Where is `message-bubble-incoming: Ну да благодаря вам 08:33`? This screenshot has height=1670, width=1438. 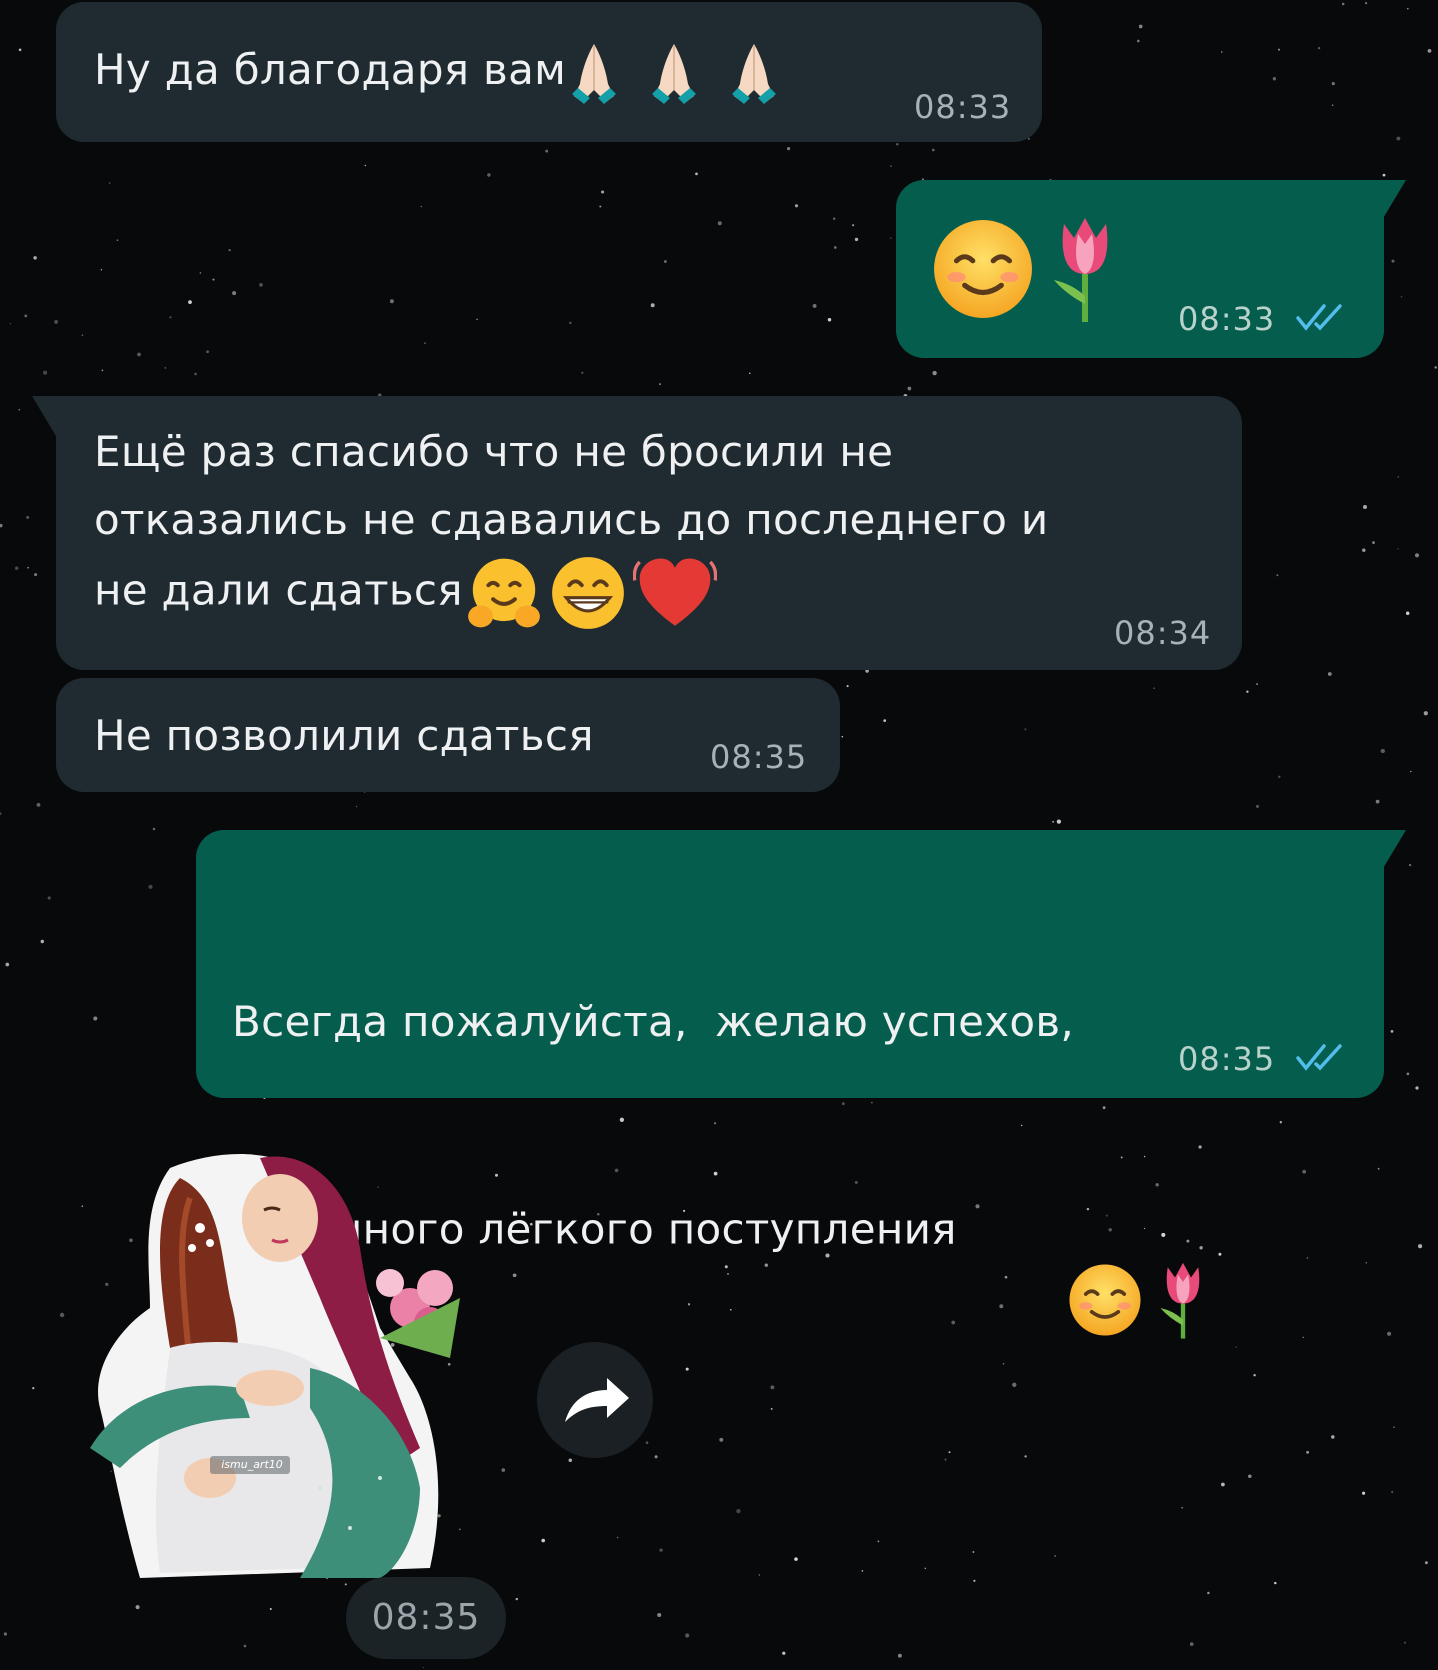
message-bubble-incoming: Ну да благодаря вам 08:33 is located at coordinates (549, 72).